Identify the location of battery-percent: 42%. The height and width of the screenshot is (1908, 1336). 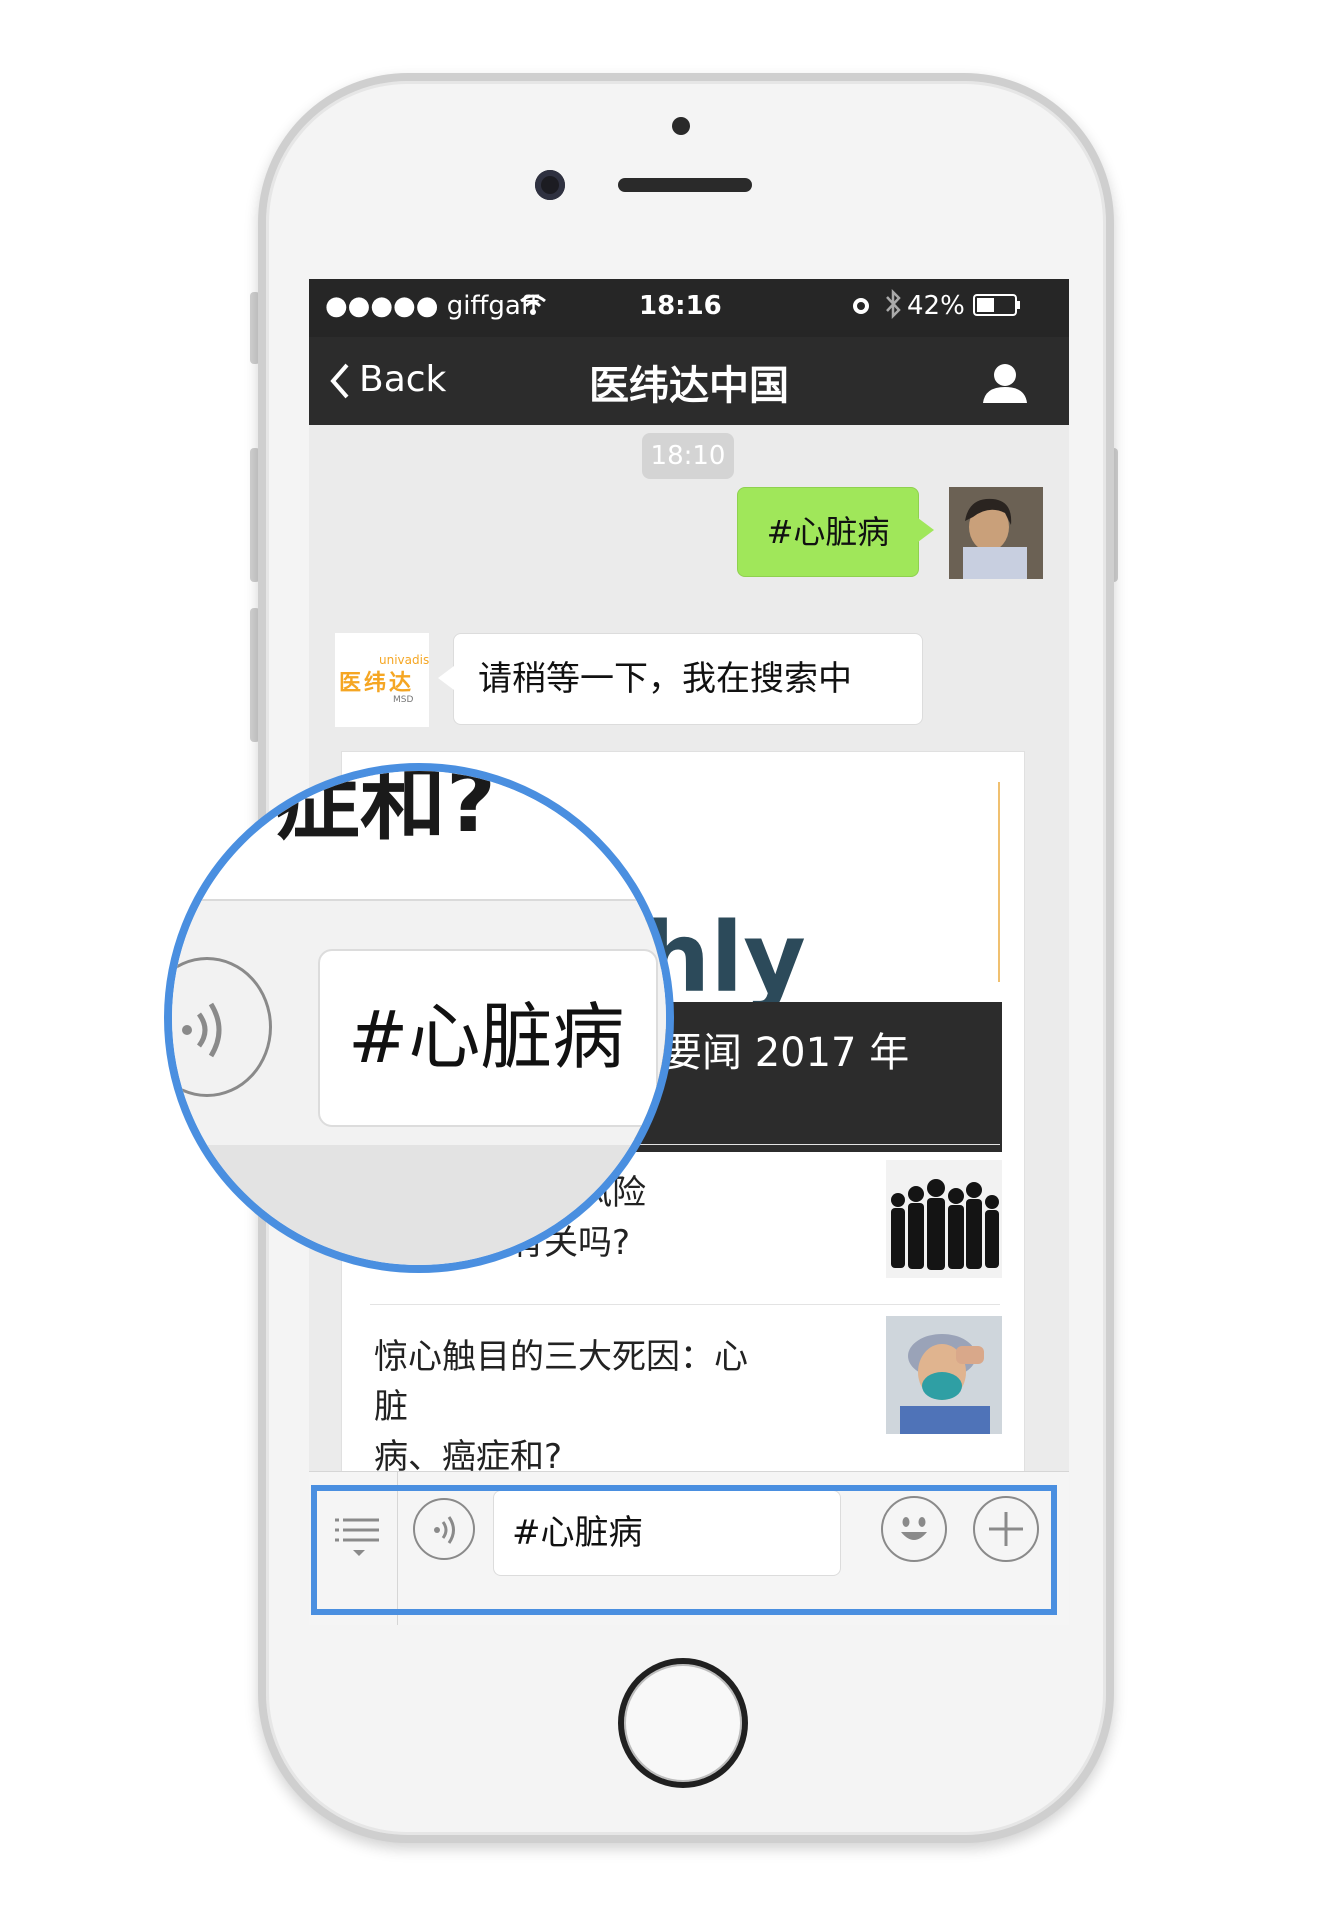
(936, 306).